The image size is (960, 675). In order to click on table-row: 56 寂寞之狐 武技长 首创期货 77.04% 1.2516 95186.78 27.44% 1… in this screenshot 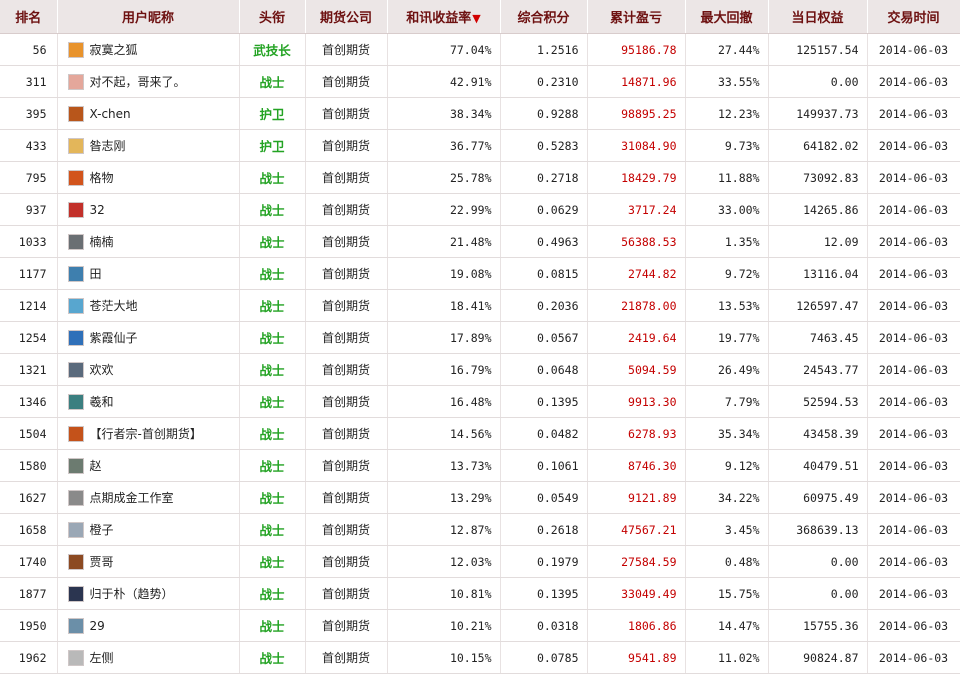, I will do `click(480, 49)`.